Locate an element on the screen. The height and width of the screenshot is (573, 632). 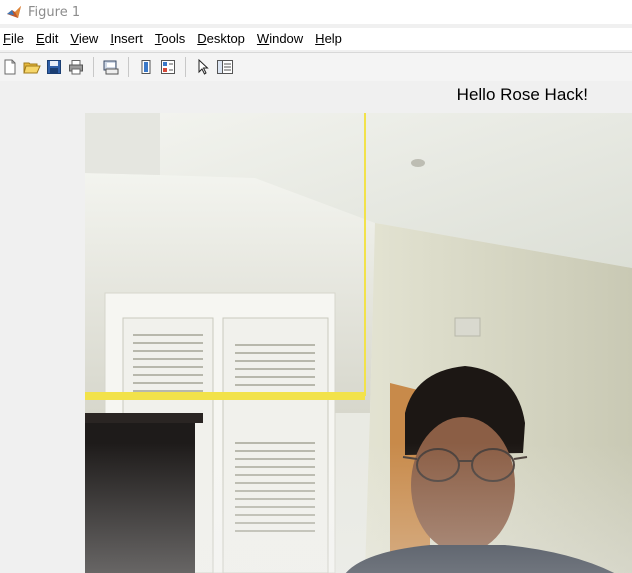
open-file-icon is located at coordinates (32, 67).